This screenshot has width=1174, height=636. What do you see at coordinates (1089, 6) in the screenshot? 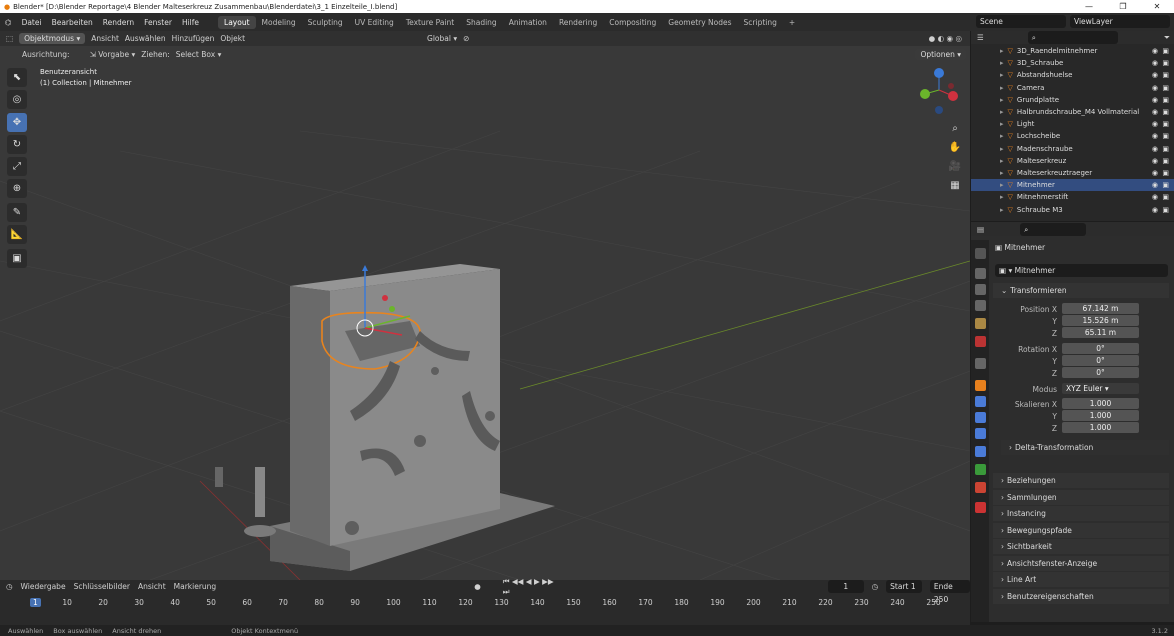
I see `minimize-icon: —` at bounding box center [1089, 6].